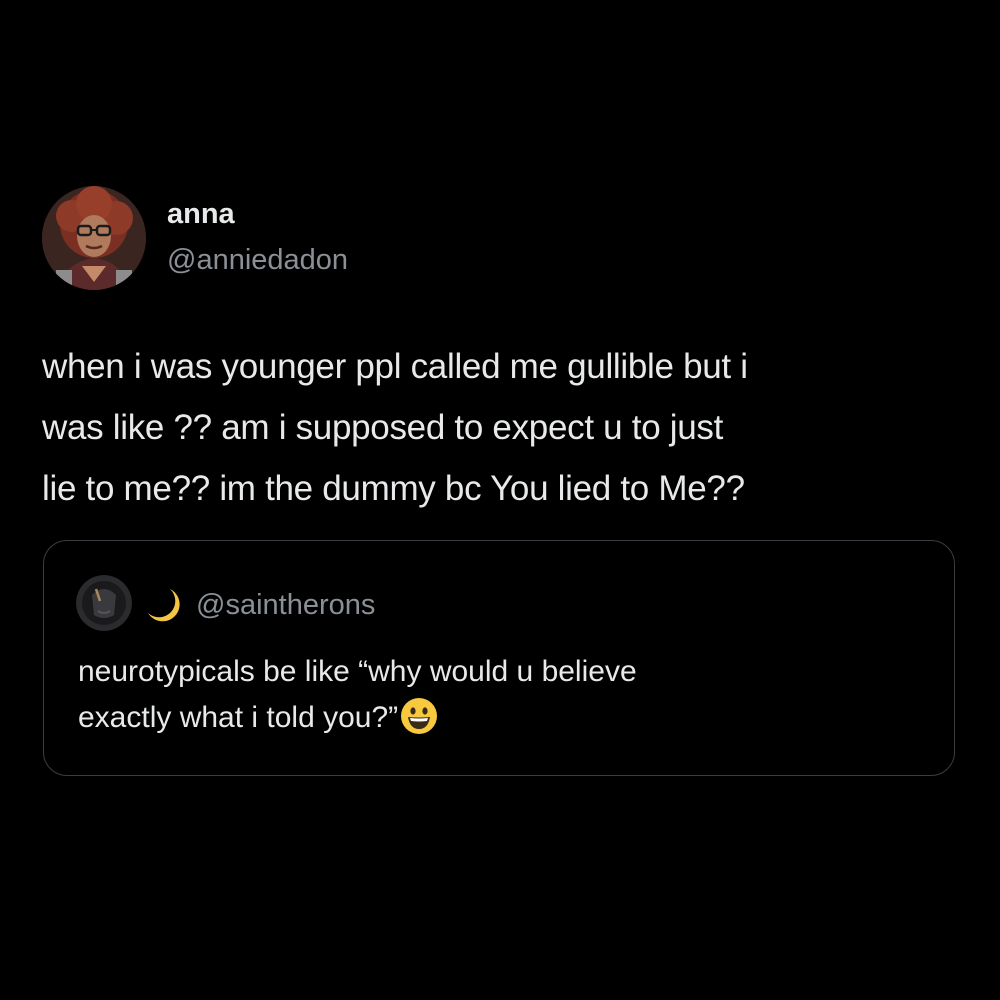 The width and height of the screenshot is (1000, 1000). Describe the element at coordinates (257, 214) in the screenshot. I see `display-name: anna` at that location.